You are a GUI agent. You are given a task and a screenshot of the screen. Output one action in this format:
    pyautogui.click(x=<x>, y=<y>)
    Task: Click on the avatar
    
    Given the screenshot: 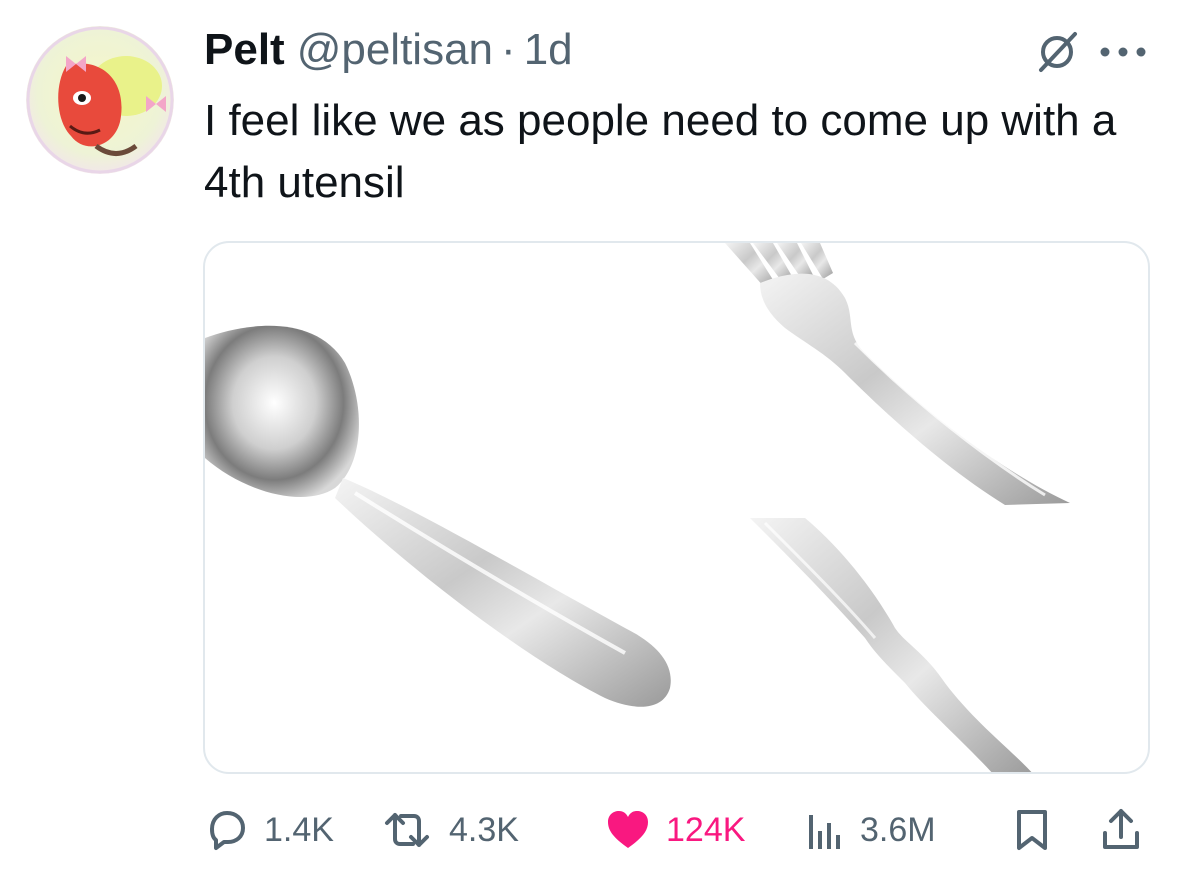 What is the action you would take?
    pyautogui.click(x=100, y=100)
    